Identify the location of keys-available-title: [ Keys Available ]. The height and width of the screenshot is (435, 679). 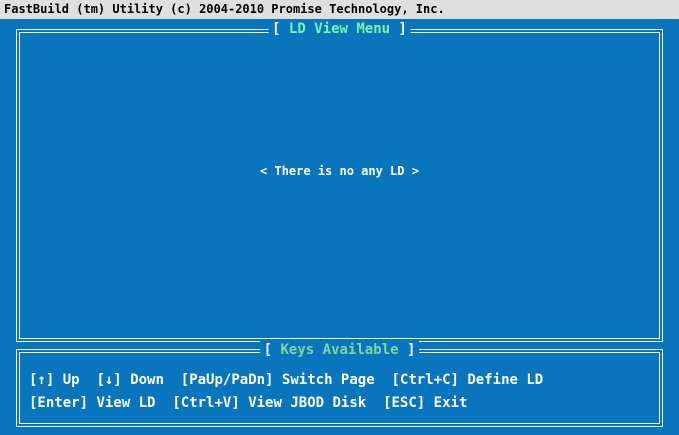
(339, 350).